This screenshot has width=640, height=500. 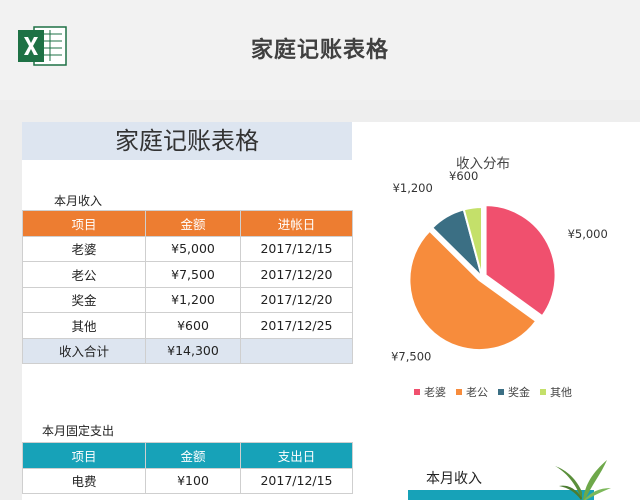 I want to click on pie-data-label: ¥7,500, so click(x=411, y=357).